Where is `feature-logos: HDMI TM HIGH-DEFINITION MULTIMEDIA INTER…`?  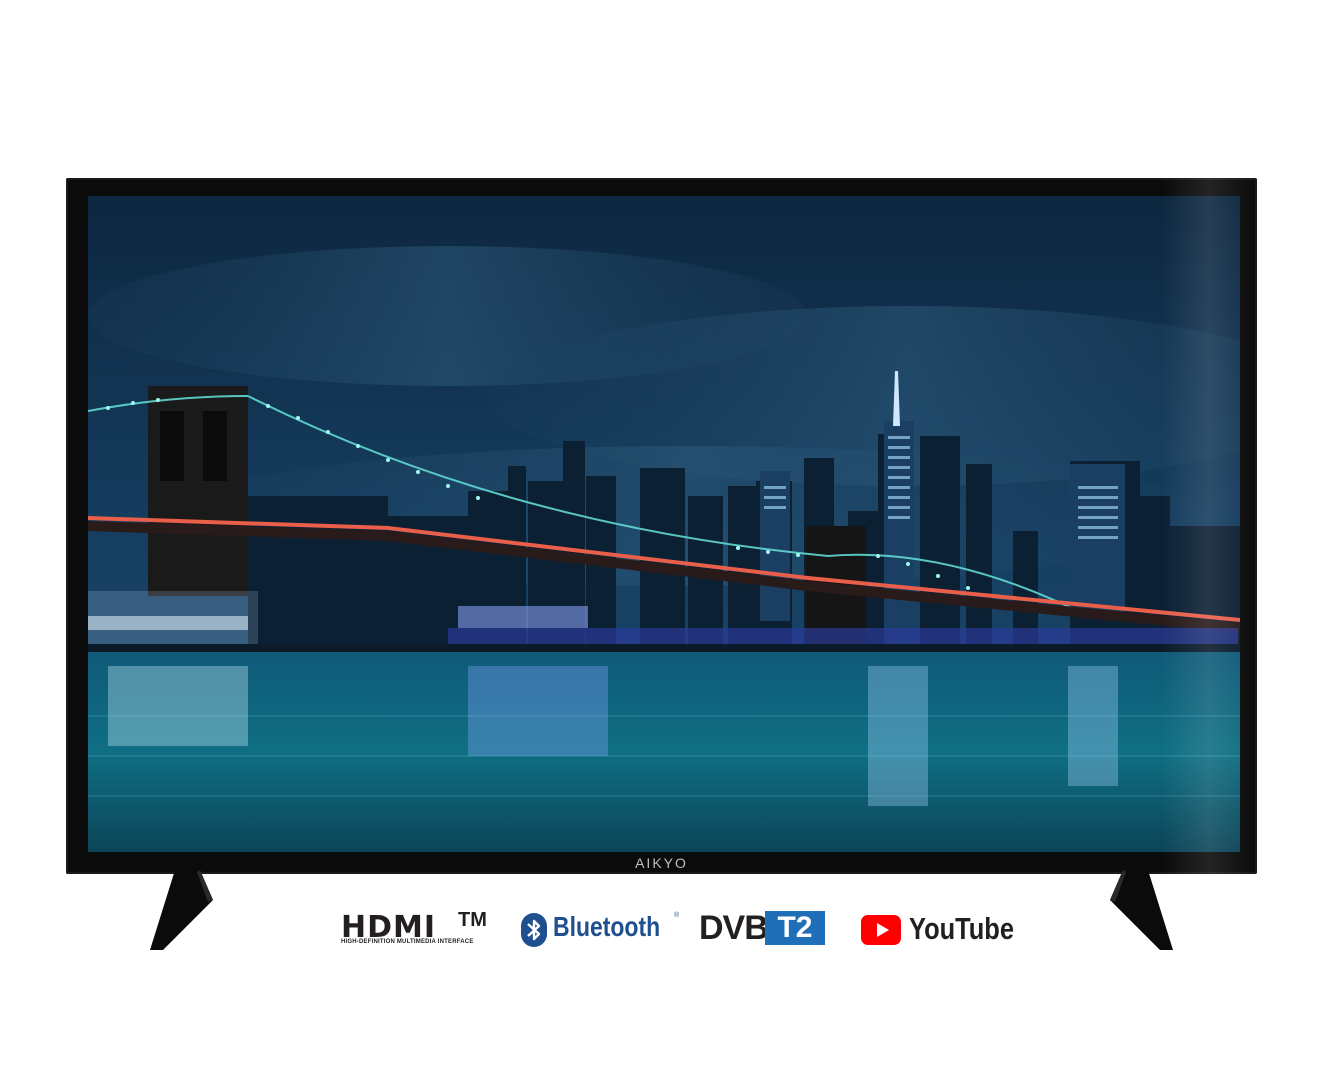 feature-logos: HDMI TM HIGH-DEFINITION MULTIMEDIA INTER… is located at coordinates (680, 932).